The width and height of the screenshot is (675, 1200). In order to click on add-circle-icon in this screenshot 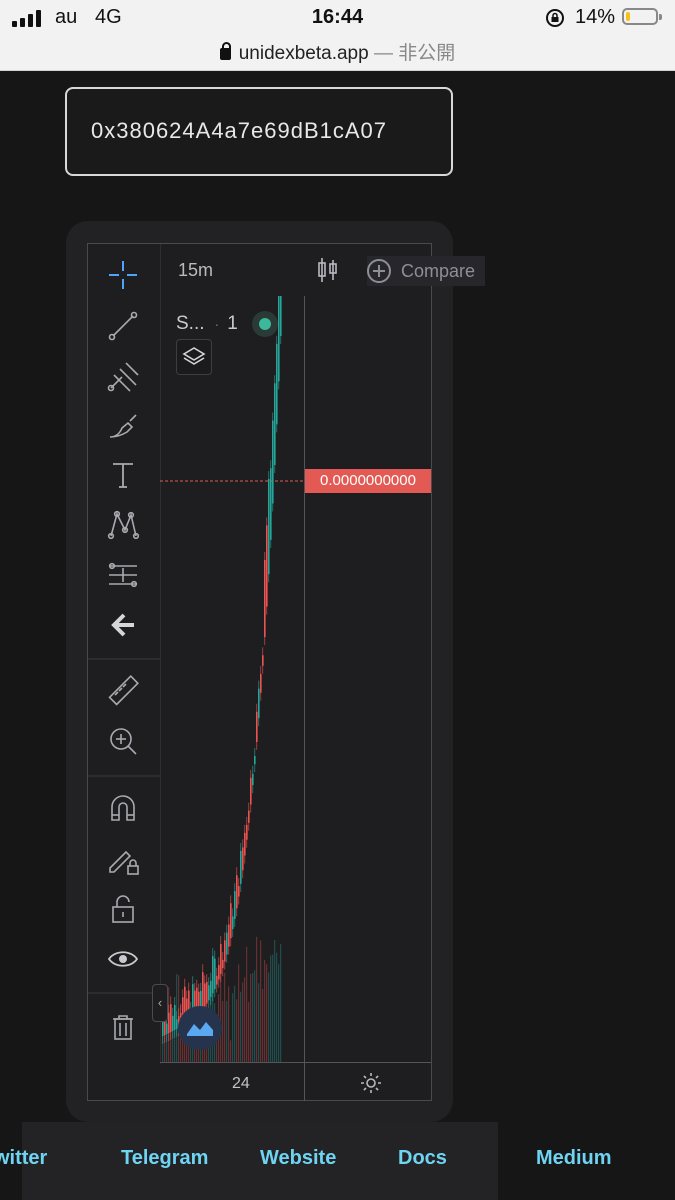, I will do `click(379, 271)`.